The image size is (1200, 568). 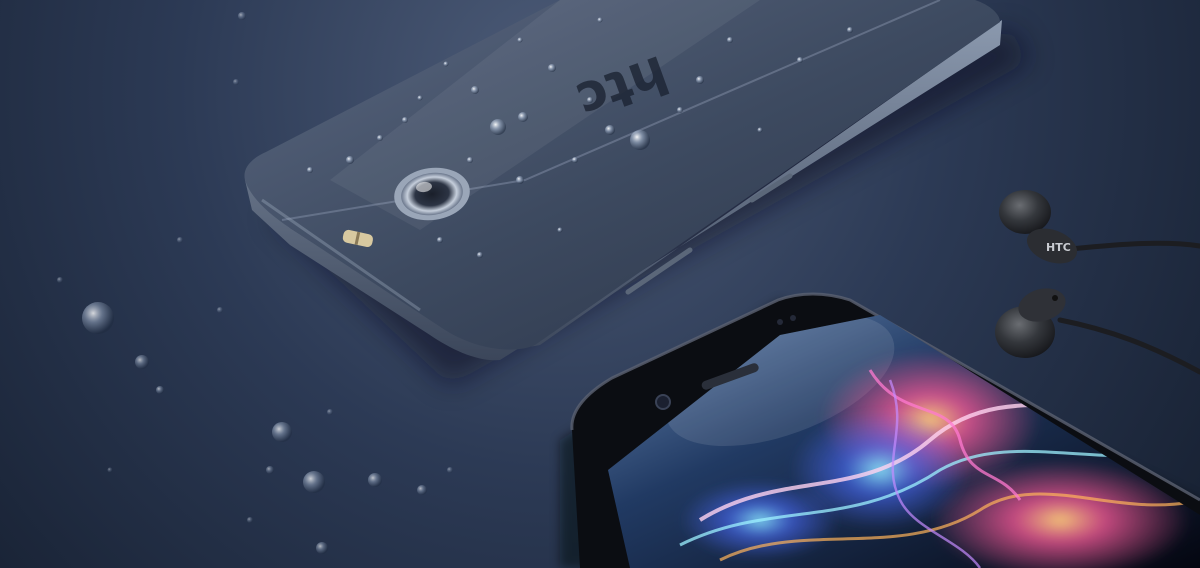 I want to click on earbud-top-tip, so click(x=1025, y=212).